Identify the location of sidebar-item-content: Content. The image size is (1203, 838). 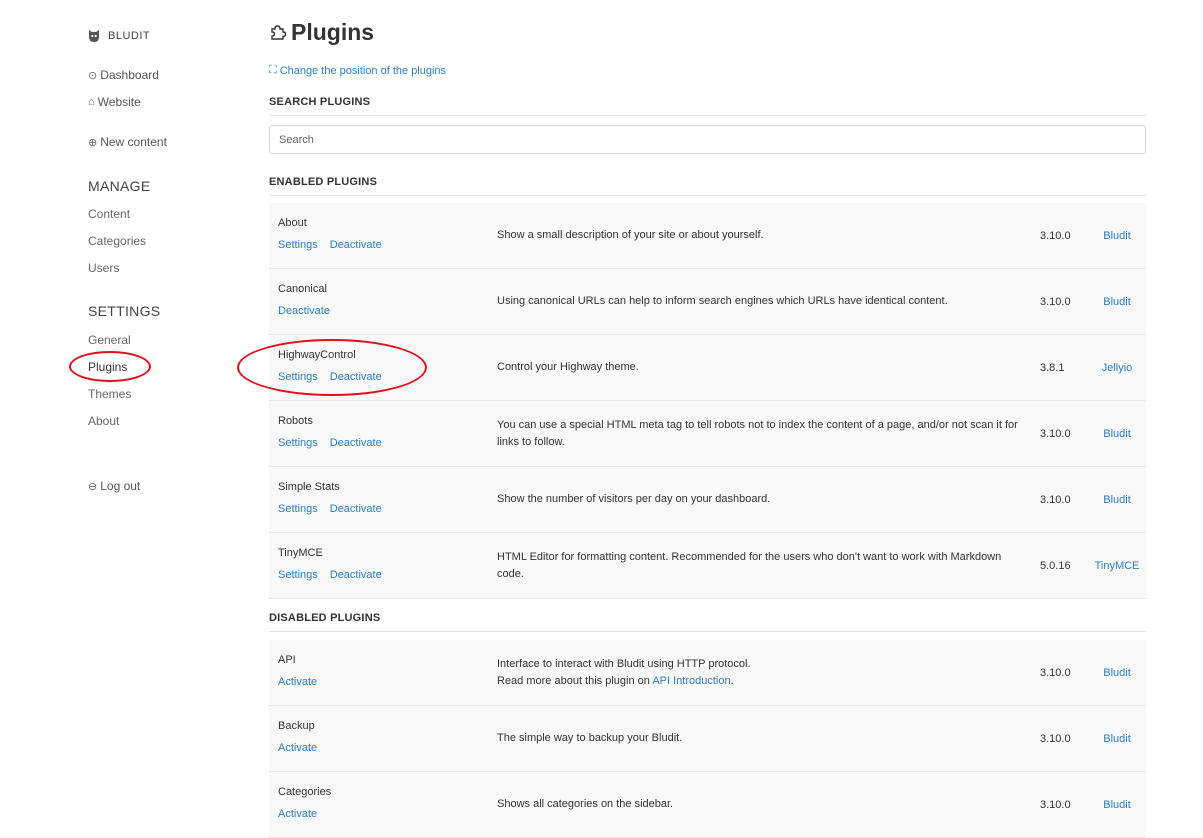
(109, 214).